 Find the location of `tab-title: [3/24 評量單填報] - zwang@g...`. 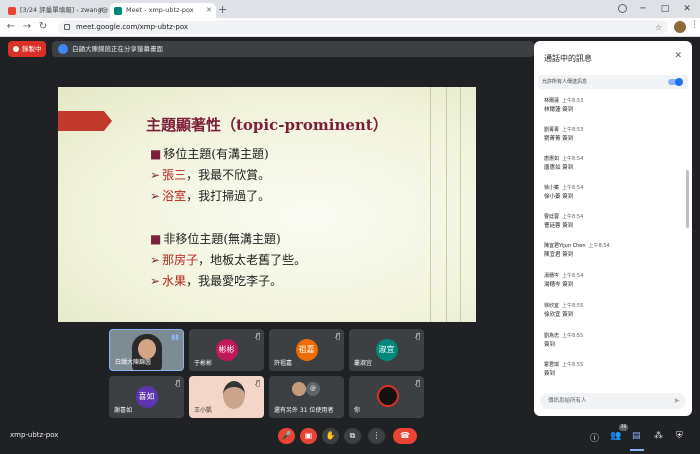

tab-title: [3/24 評量單填報] - zwang@g... is located at coordinates (64, 10).